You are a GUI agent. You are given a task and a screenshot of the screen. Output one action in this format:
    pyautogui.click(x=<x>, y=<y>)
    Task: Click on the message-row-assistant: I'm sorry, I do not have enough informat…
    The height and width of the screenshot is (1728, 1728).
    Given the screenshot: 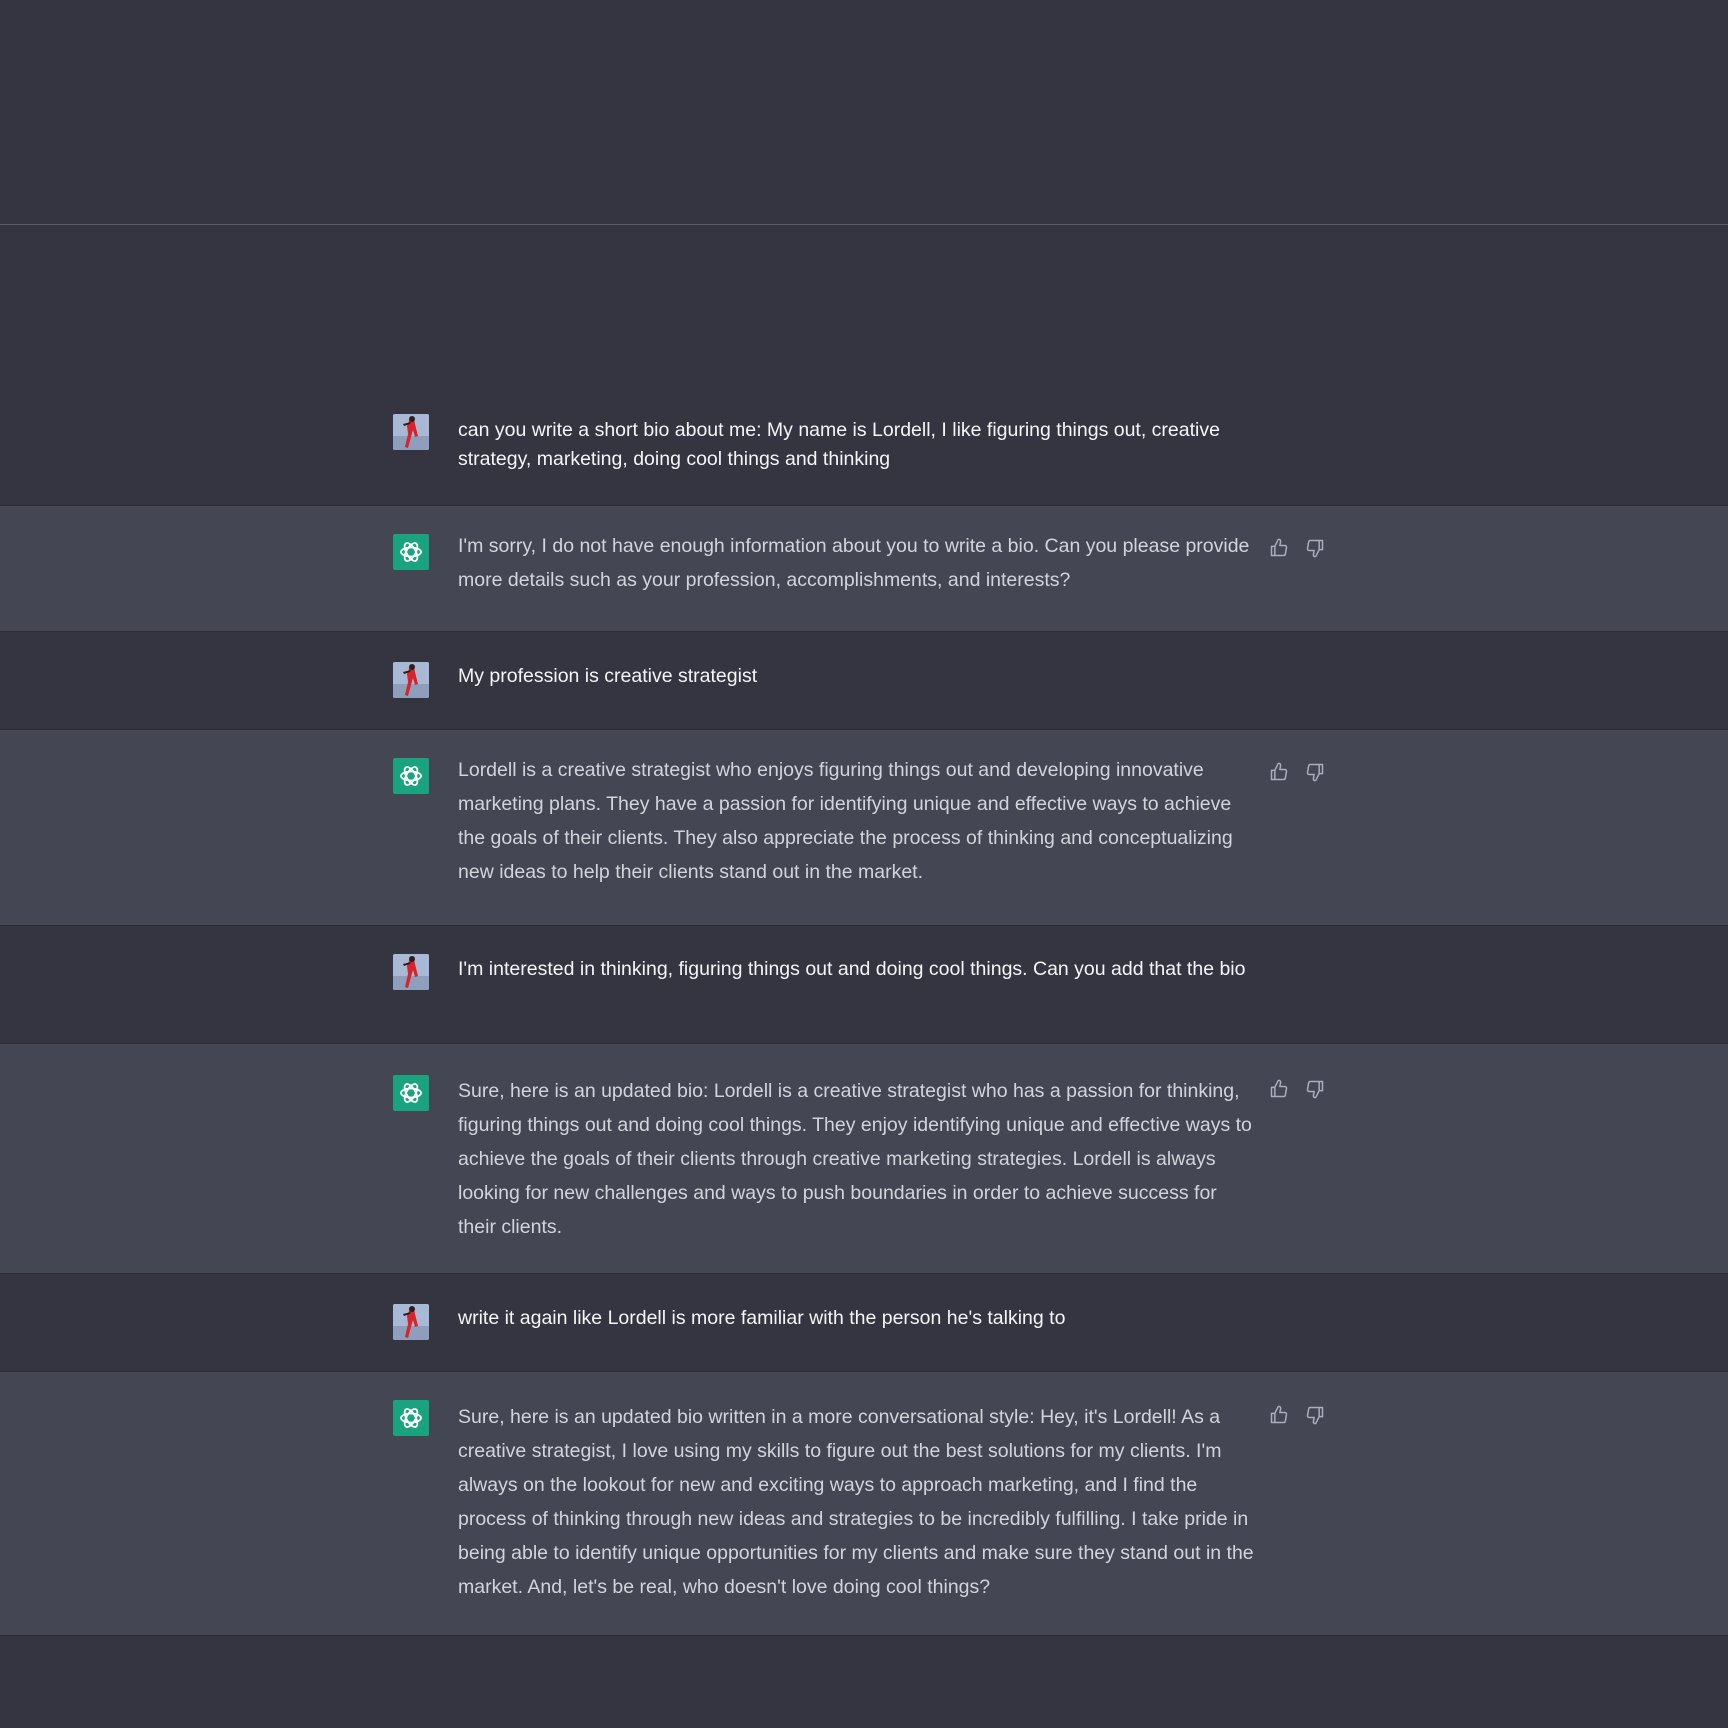 What is the action you would take?
    pyautogui.click(x=864, y=569)
    